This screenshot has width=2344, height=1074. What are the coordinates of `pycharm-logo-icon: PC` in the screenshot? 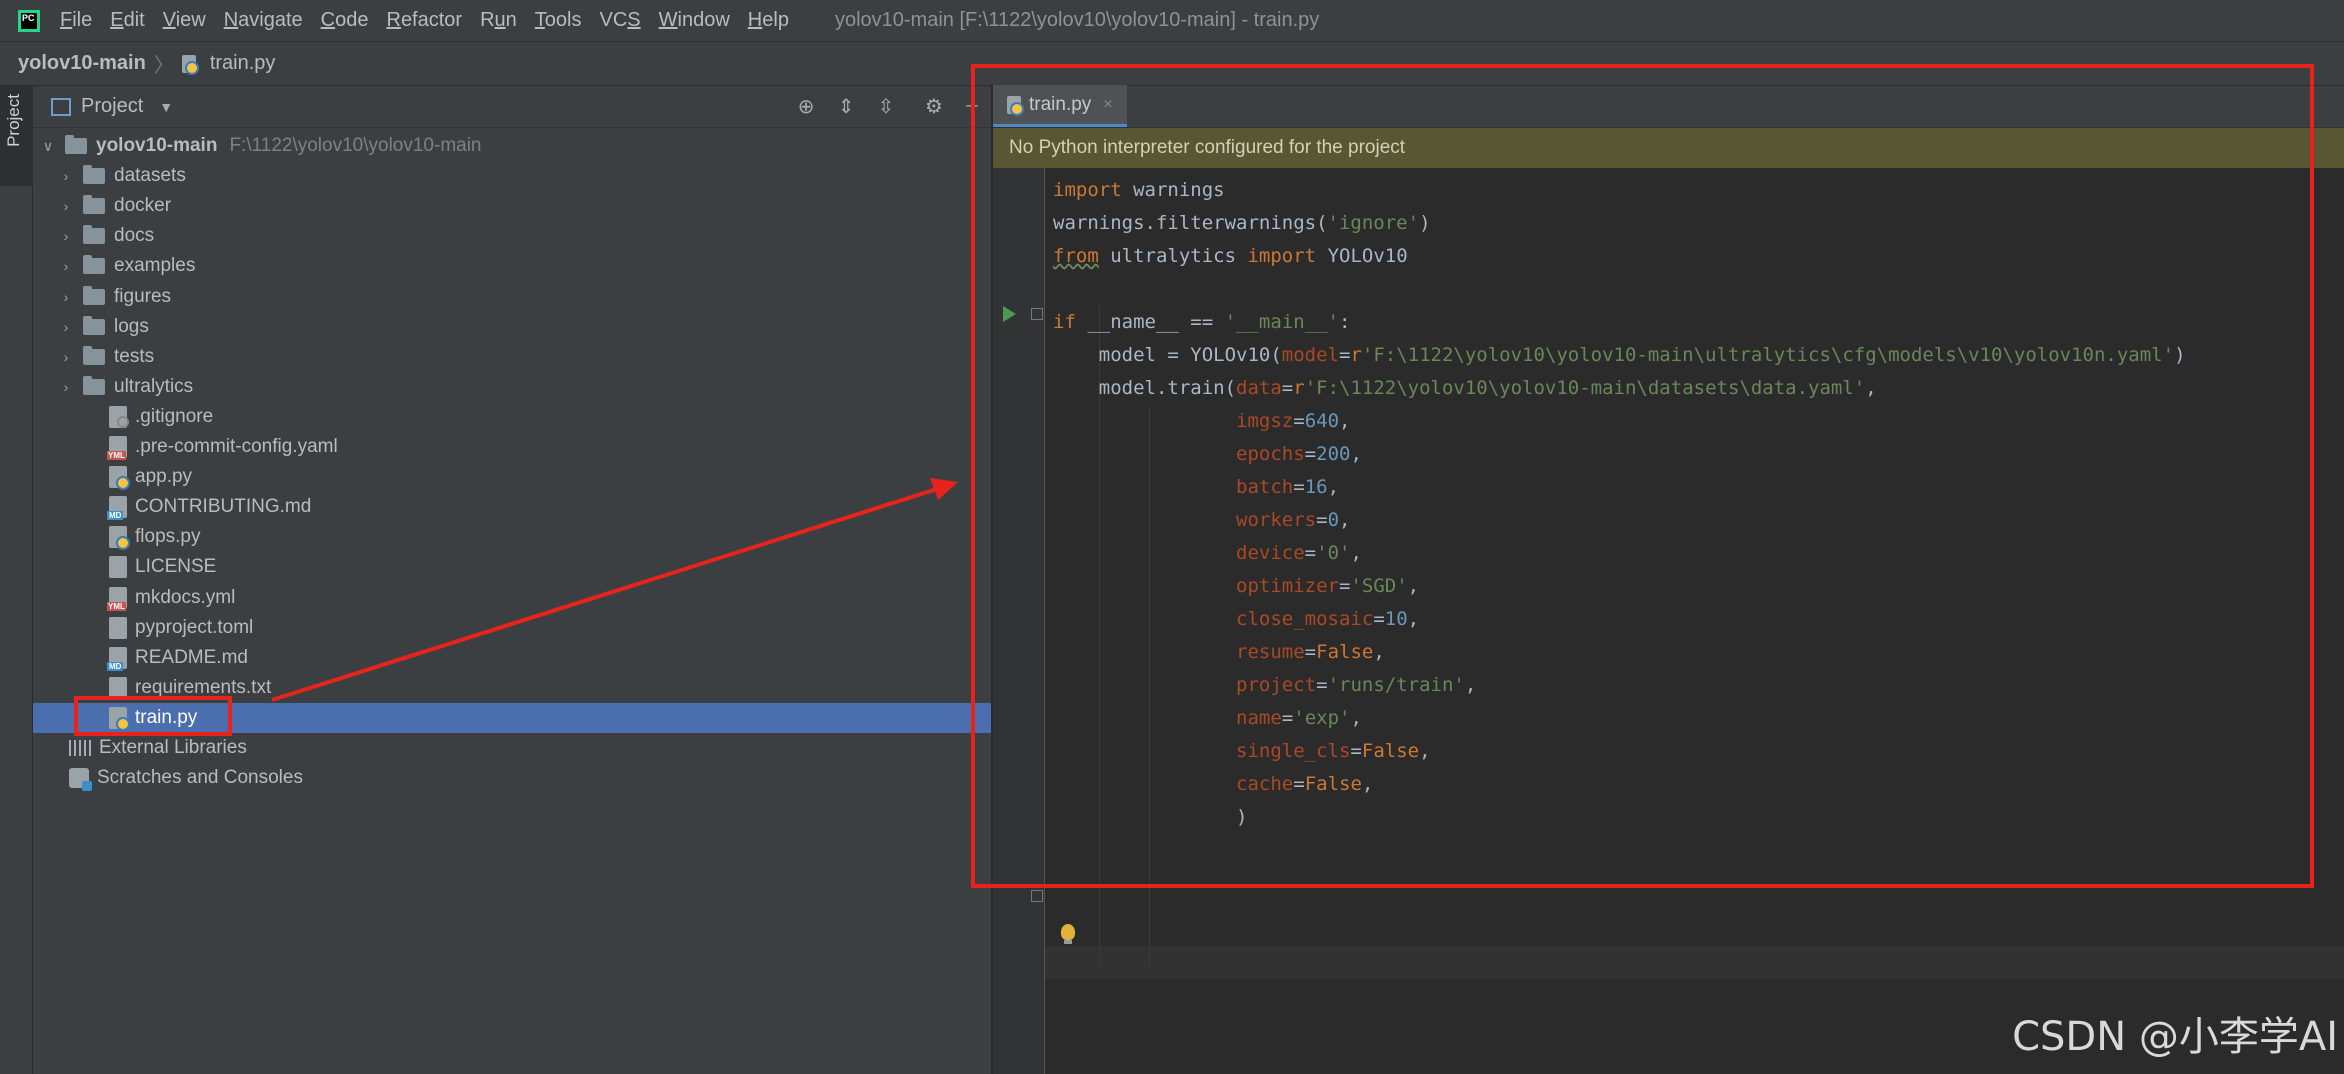 It's located at (29, 20).